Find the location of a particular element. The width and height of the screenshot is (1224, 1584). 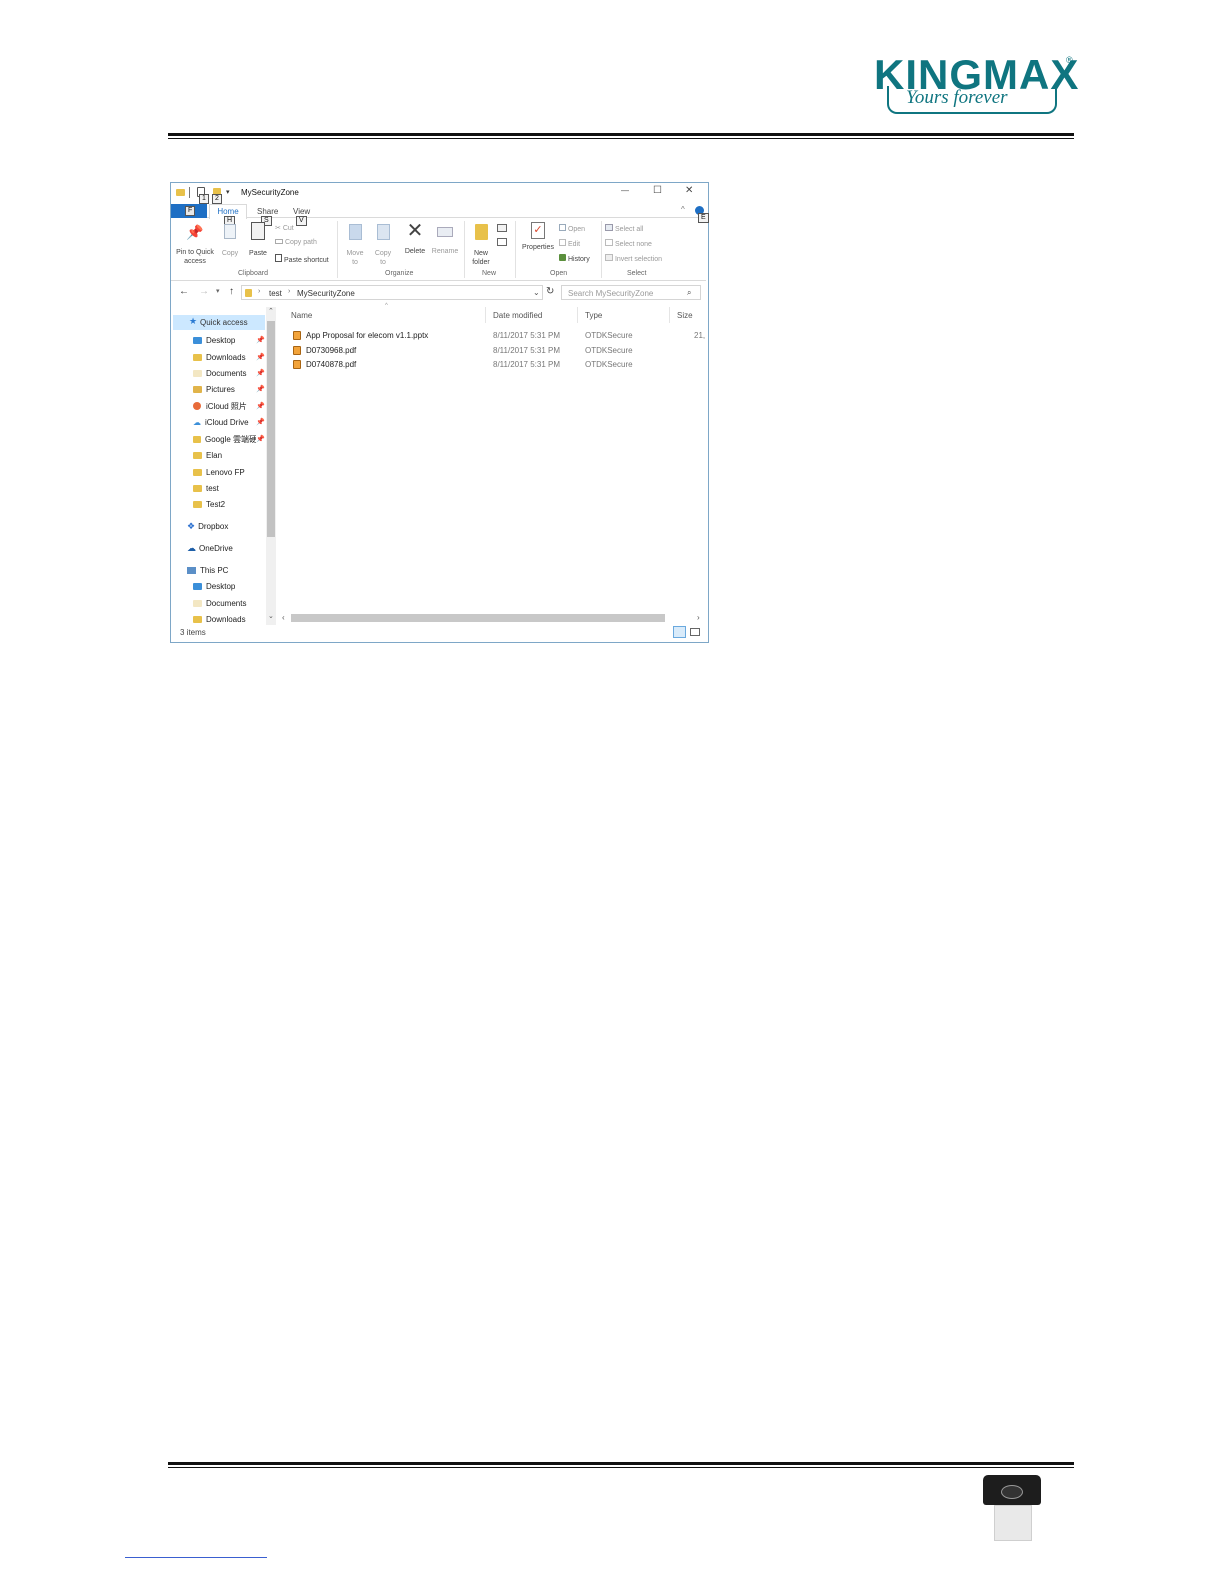

close-button: ✕ is located at coordinates (689, 190).